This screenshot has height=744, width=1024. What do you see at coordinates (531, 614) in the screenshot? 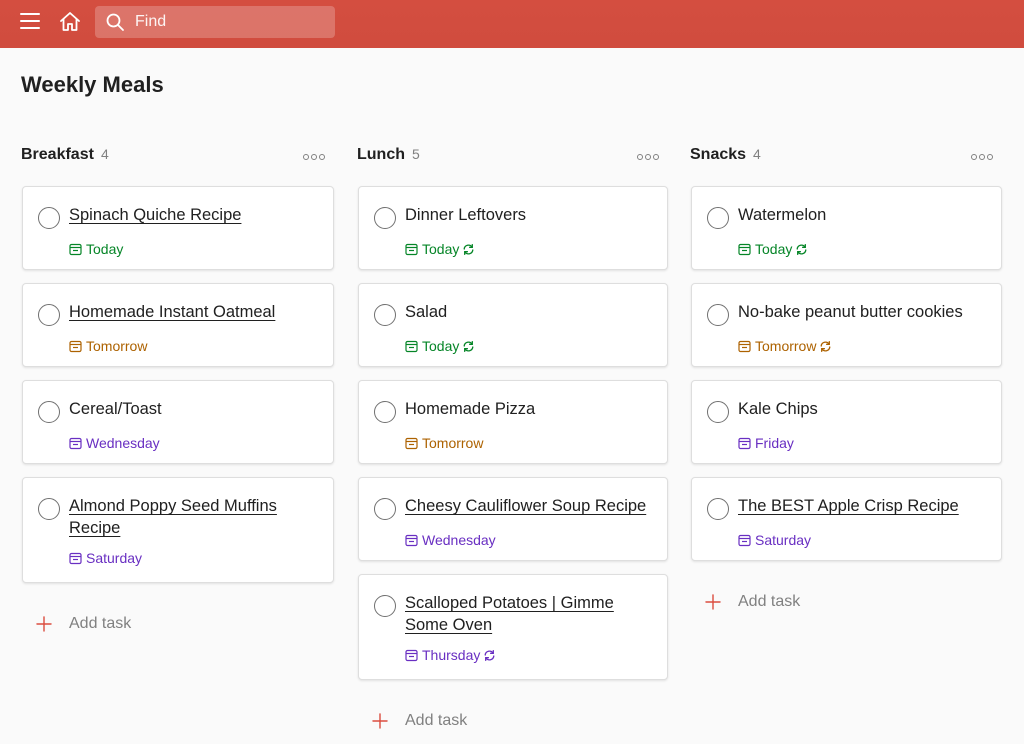
I see `task-title: Scalloped Potatoes | Gimme Some Oven` at bounding box center [531, 614].